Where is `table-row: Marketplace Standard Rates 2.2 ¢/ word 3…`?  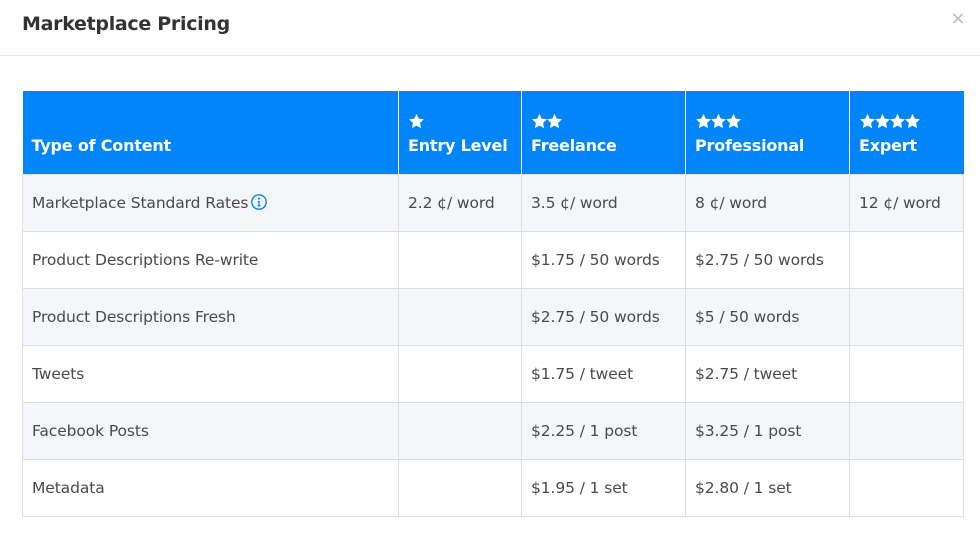 table-row: Marketplace Standard Rates 2.2 ¢/ word 3… is located at coordinates (493, 202).